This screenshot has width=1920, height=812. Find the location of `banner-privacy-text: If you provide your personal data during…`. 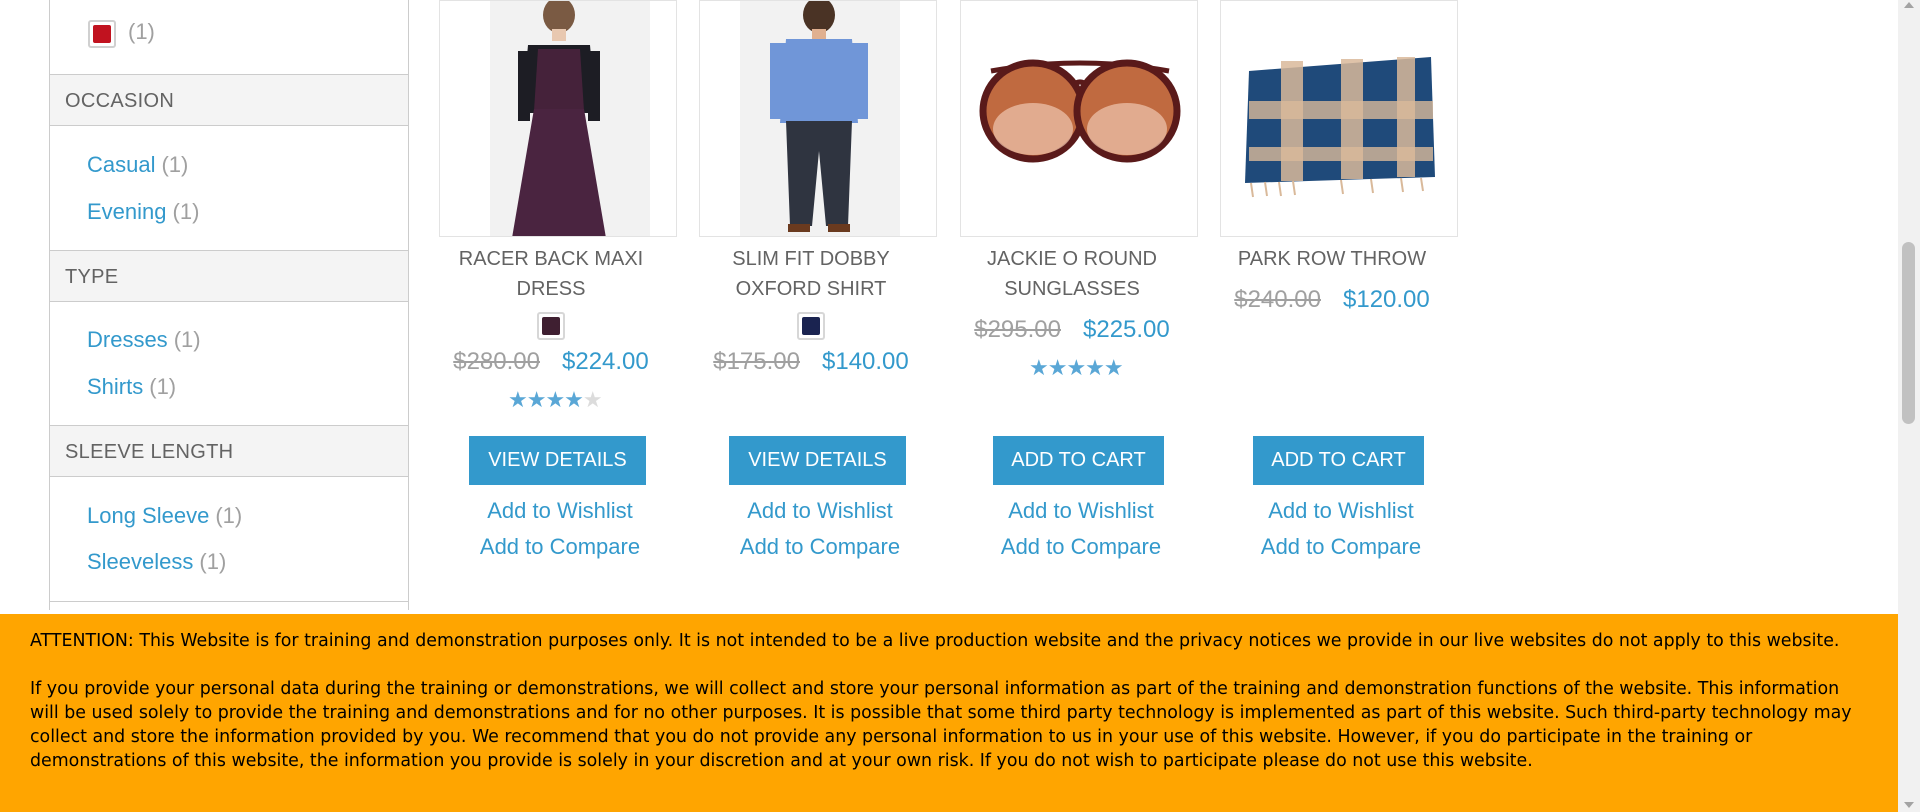

banner-privacy-text: If you provide your personal data during… is located at coordinates (941, 725).